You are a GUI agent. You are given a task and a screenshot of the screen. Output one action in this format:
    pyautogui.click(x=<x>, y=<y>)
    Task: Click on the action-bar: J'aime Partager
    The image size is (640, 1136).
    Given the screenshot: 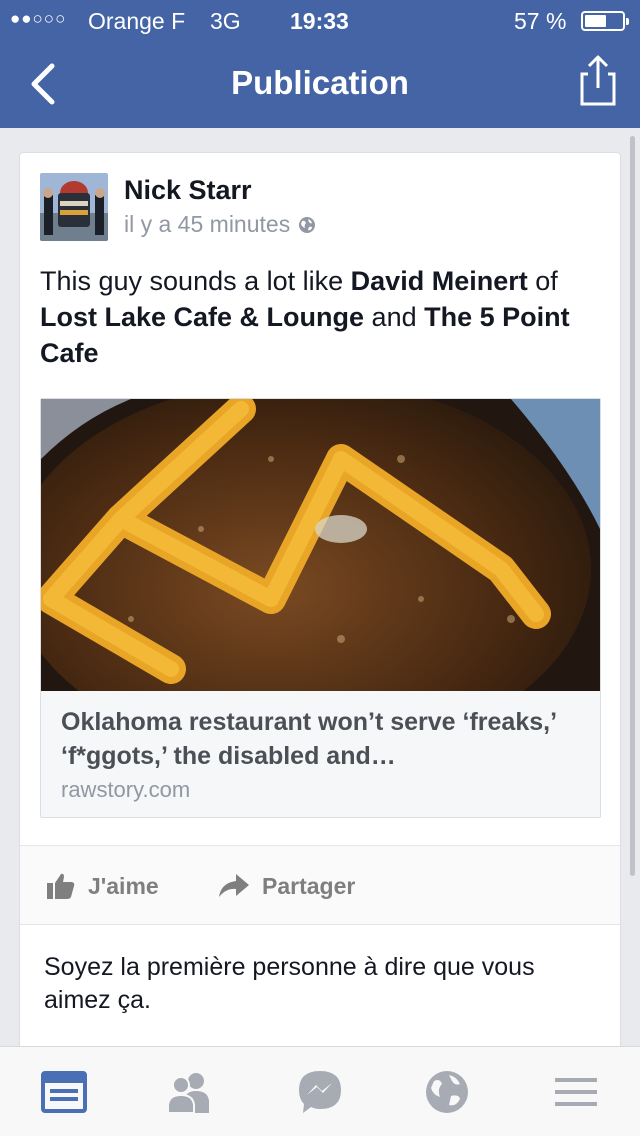 What is the action you would take?
    pyautogui.click(x=320, y=885)
    